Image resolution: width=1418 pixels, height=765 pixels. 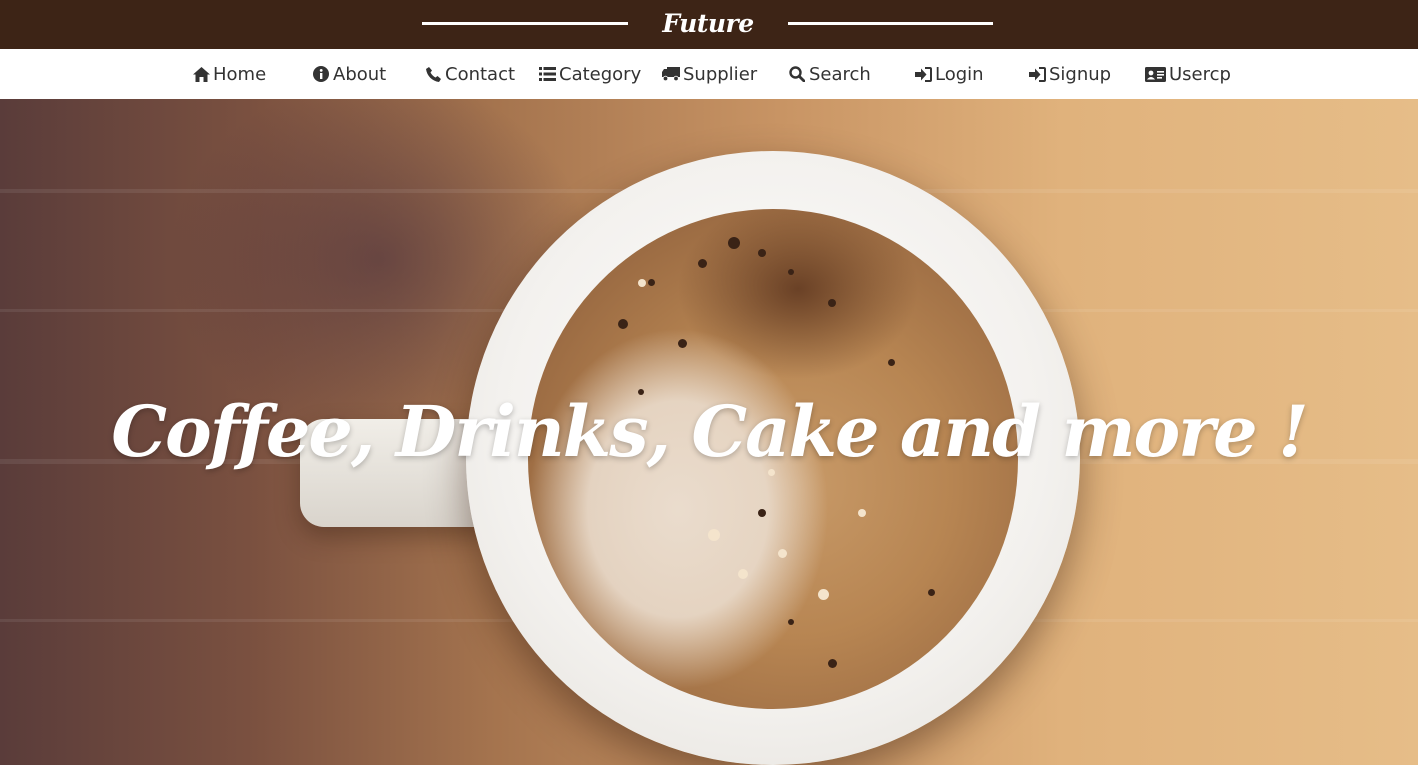 I want to click on nav-label-supplier: Supplier, so click(x=720, y=74).